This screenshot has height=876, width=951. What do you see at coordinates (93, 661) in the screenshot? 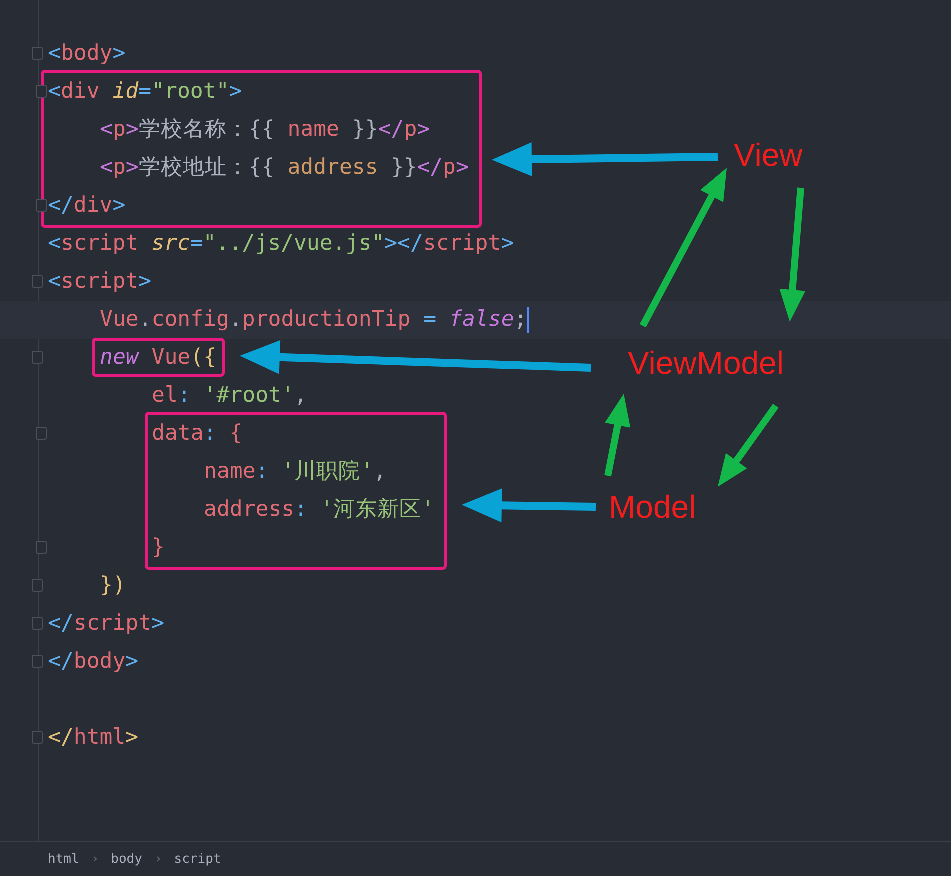
I see `code-line: </body>` at bounding box center [93, 661].